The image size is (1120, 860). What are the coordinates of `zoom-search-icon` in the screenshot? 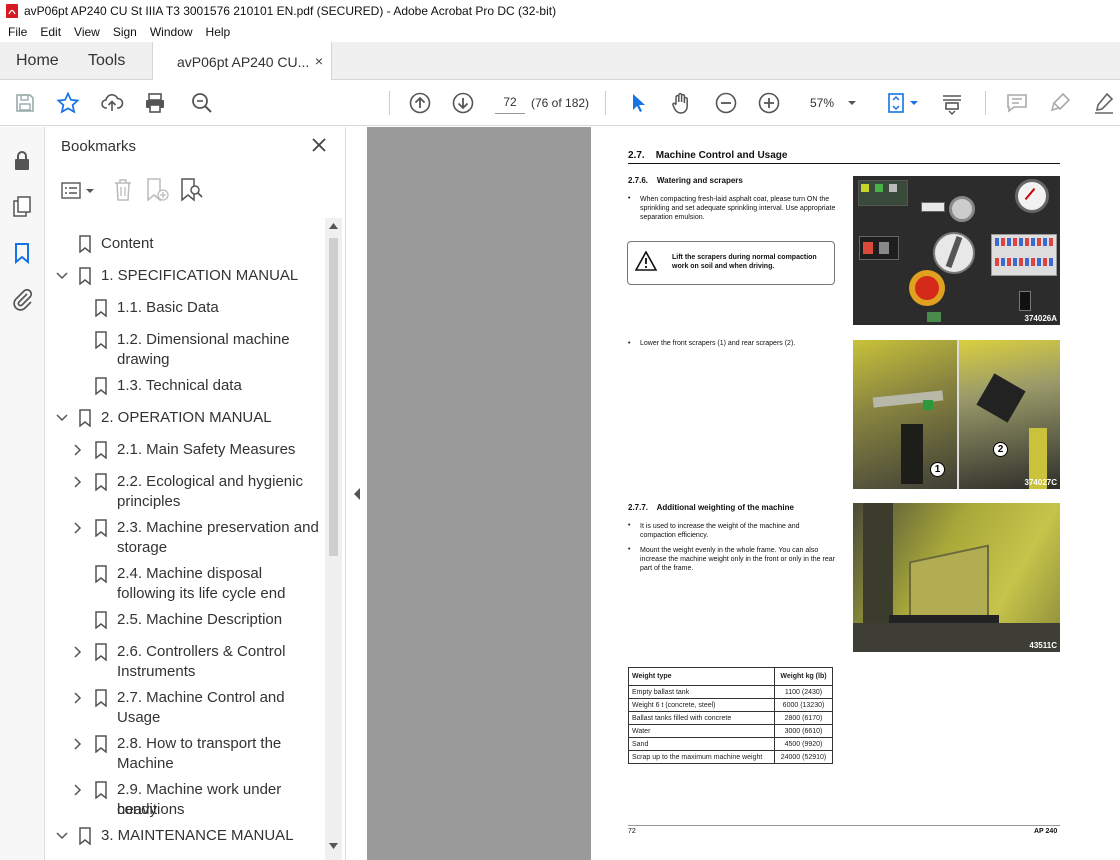 It's located at (202, 103).